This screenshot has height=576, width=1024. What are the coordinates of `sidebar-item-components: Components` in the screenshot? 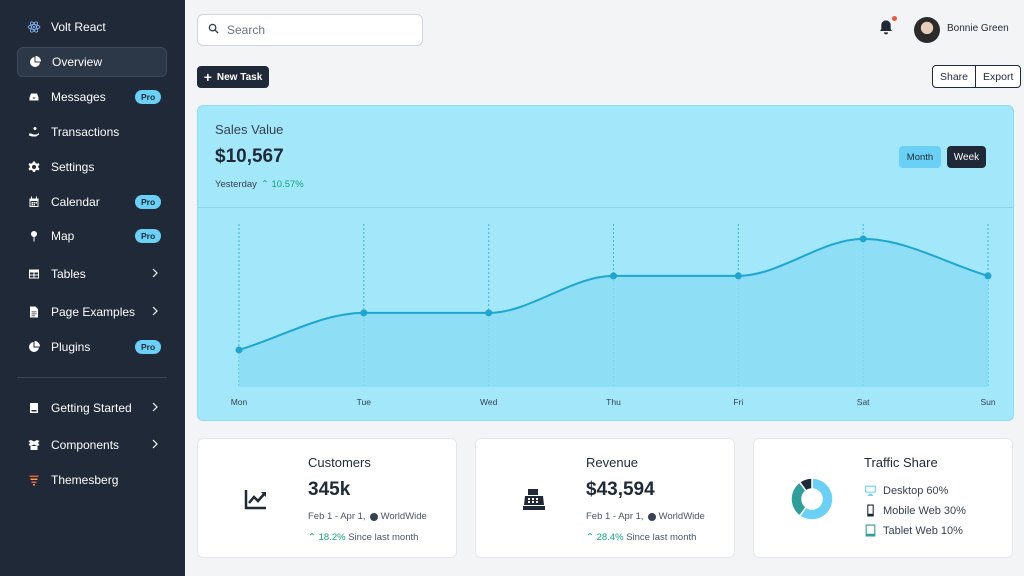 It's located at (92, 445).